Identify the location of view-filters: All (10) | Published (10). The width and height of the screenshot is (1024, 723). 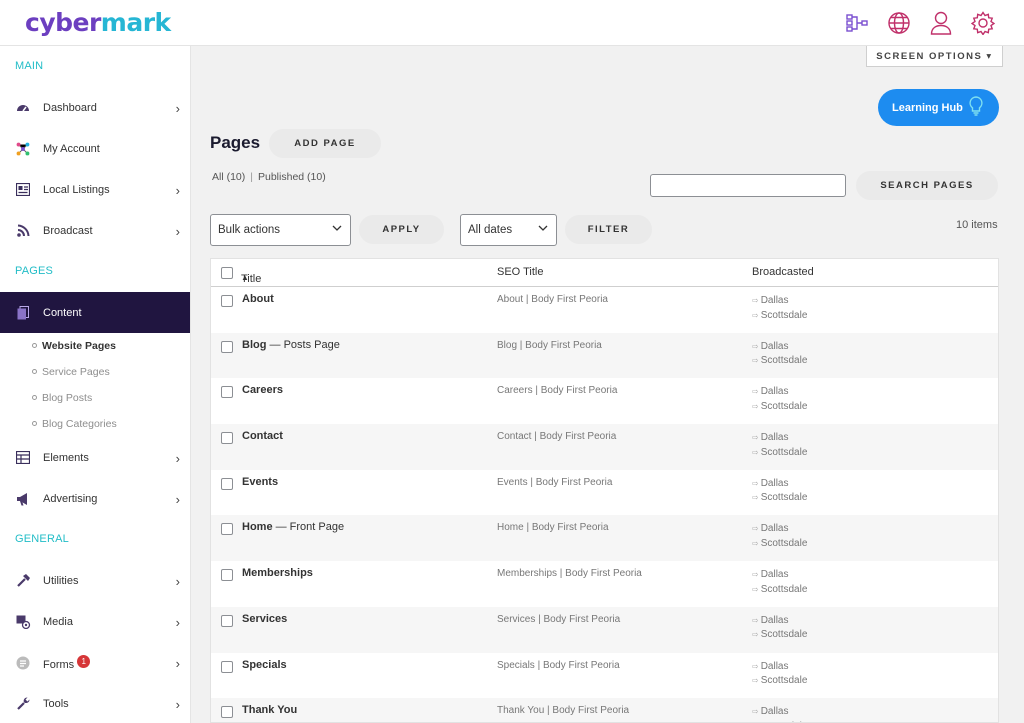
(269, 177).